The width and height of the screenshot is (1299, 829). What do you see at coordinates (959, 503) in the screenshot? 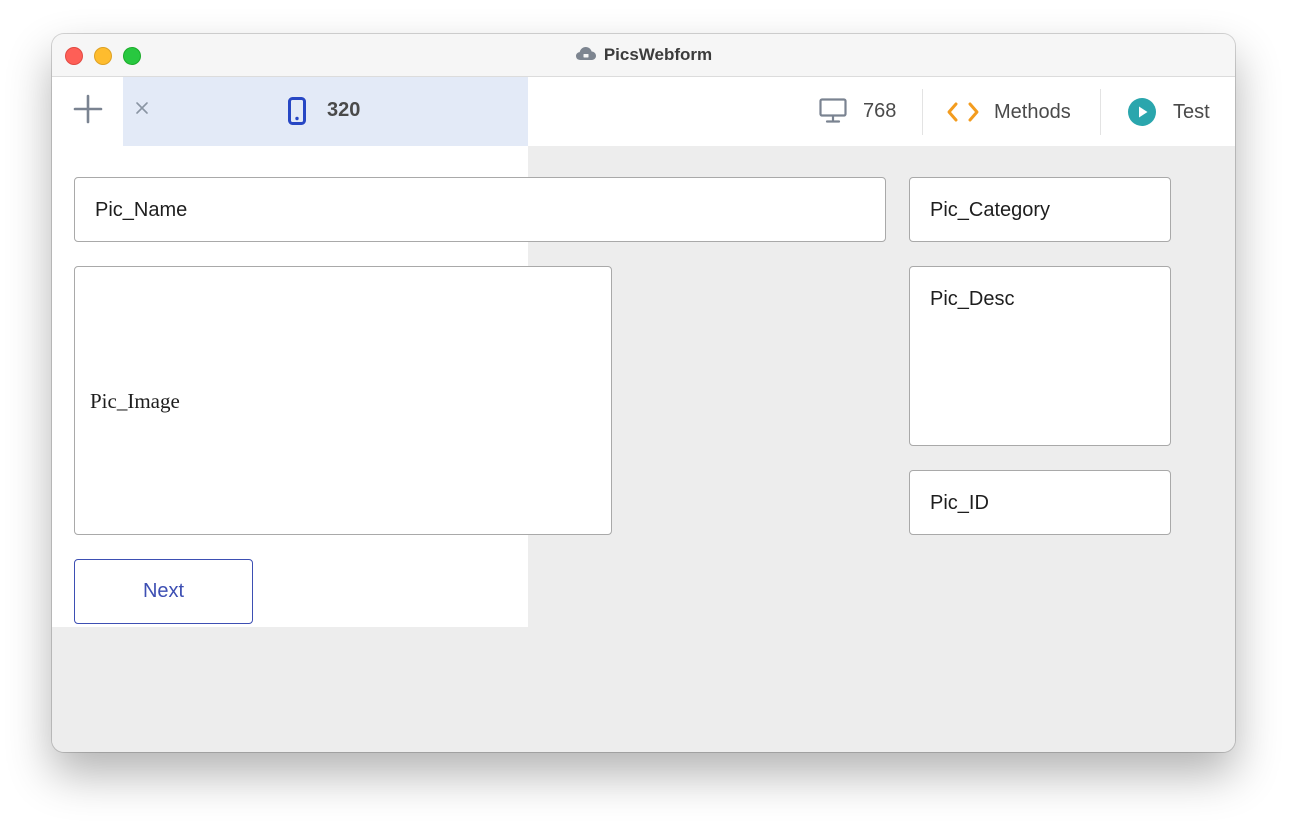
I see `pic-id-label: Pic_ID` at bounding box center [959, 503].